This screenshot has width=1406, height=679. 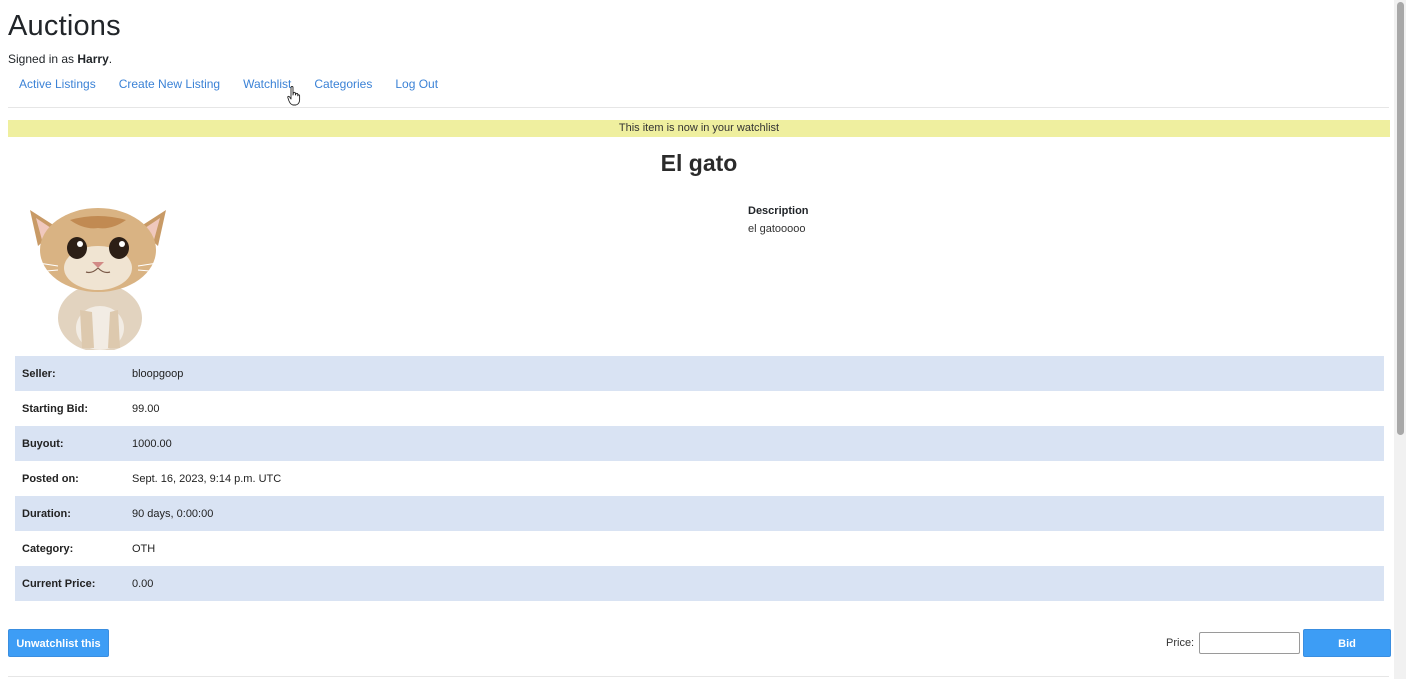 What do you see at coordinates (1400, 218) in the screenshot?
I see `scrollbar-thumb` at bounding box center [1400, 218].